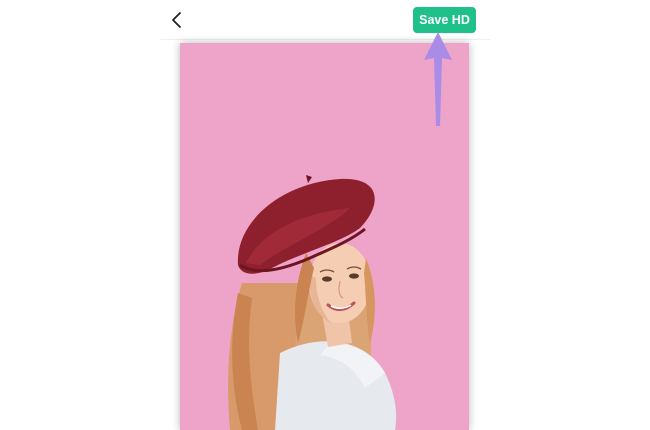 Image resolution: width=650 pixels, height=430 pixels. I want to click on arrow-up-icon, so click(438, 79).